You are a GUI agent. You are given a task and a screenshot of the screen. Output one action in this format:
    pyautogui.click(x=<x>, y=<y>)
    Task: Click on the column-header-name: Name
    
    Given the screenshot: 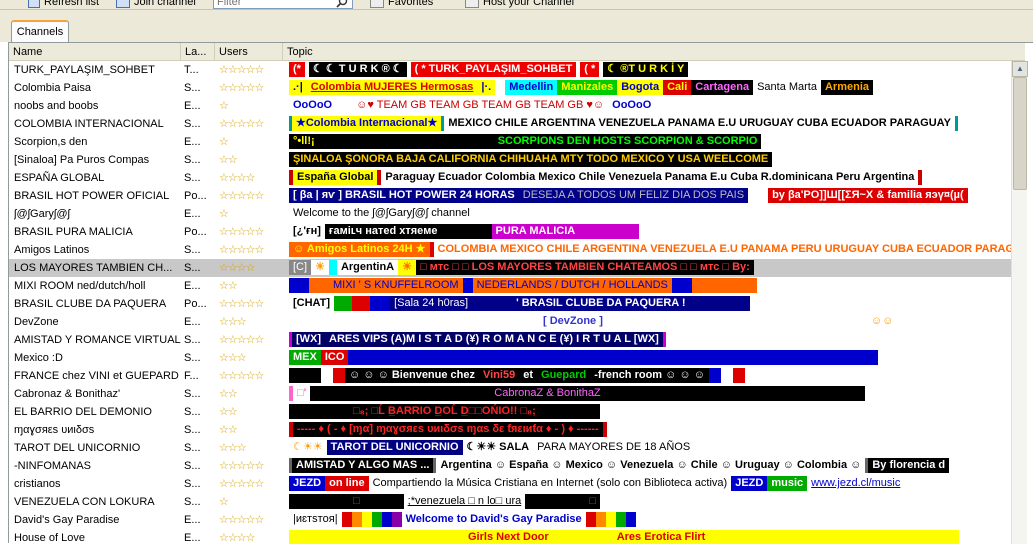 What is the action you would take?
    pyautogui.click(x=95, y=52)
    